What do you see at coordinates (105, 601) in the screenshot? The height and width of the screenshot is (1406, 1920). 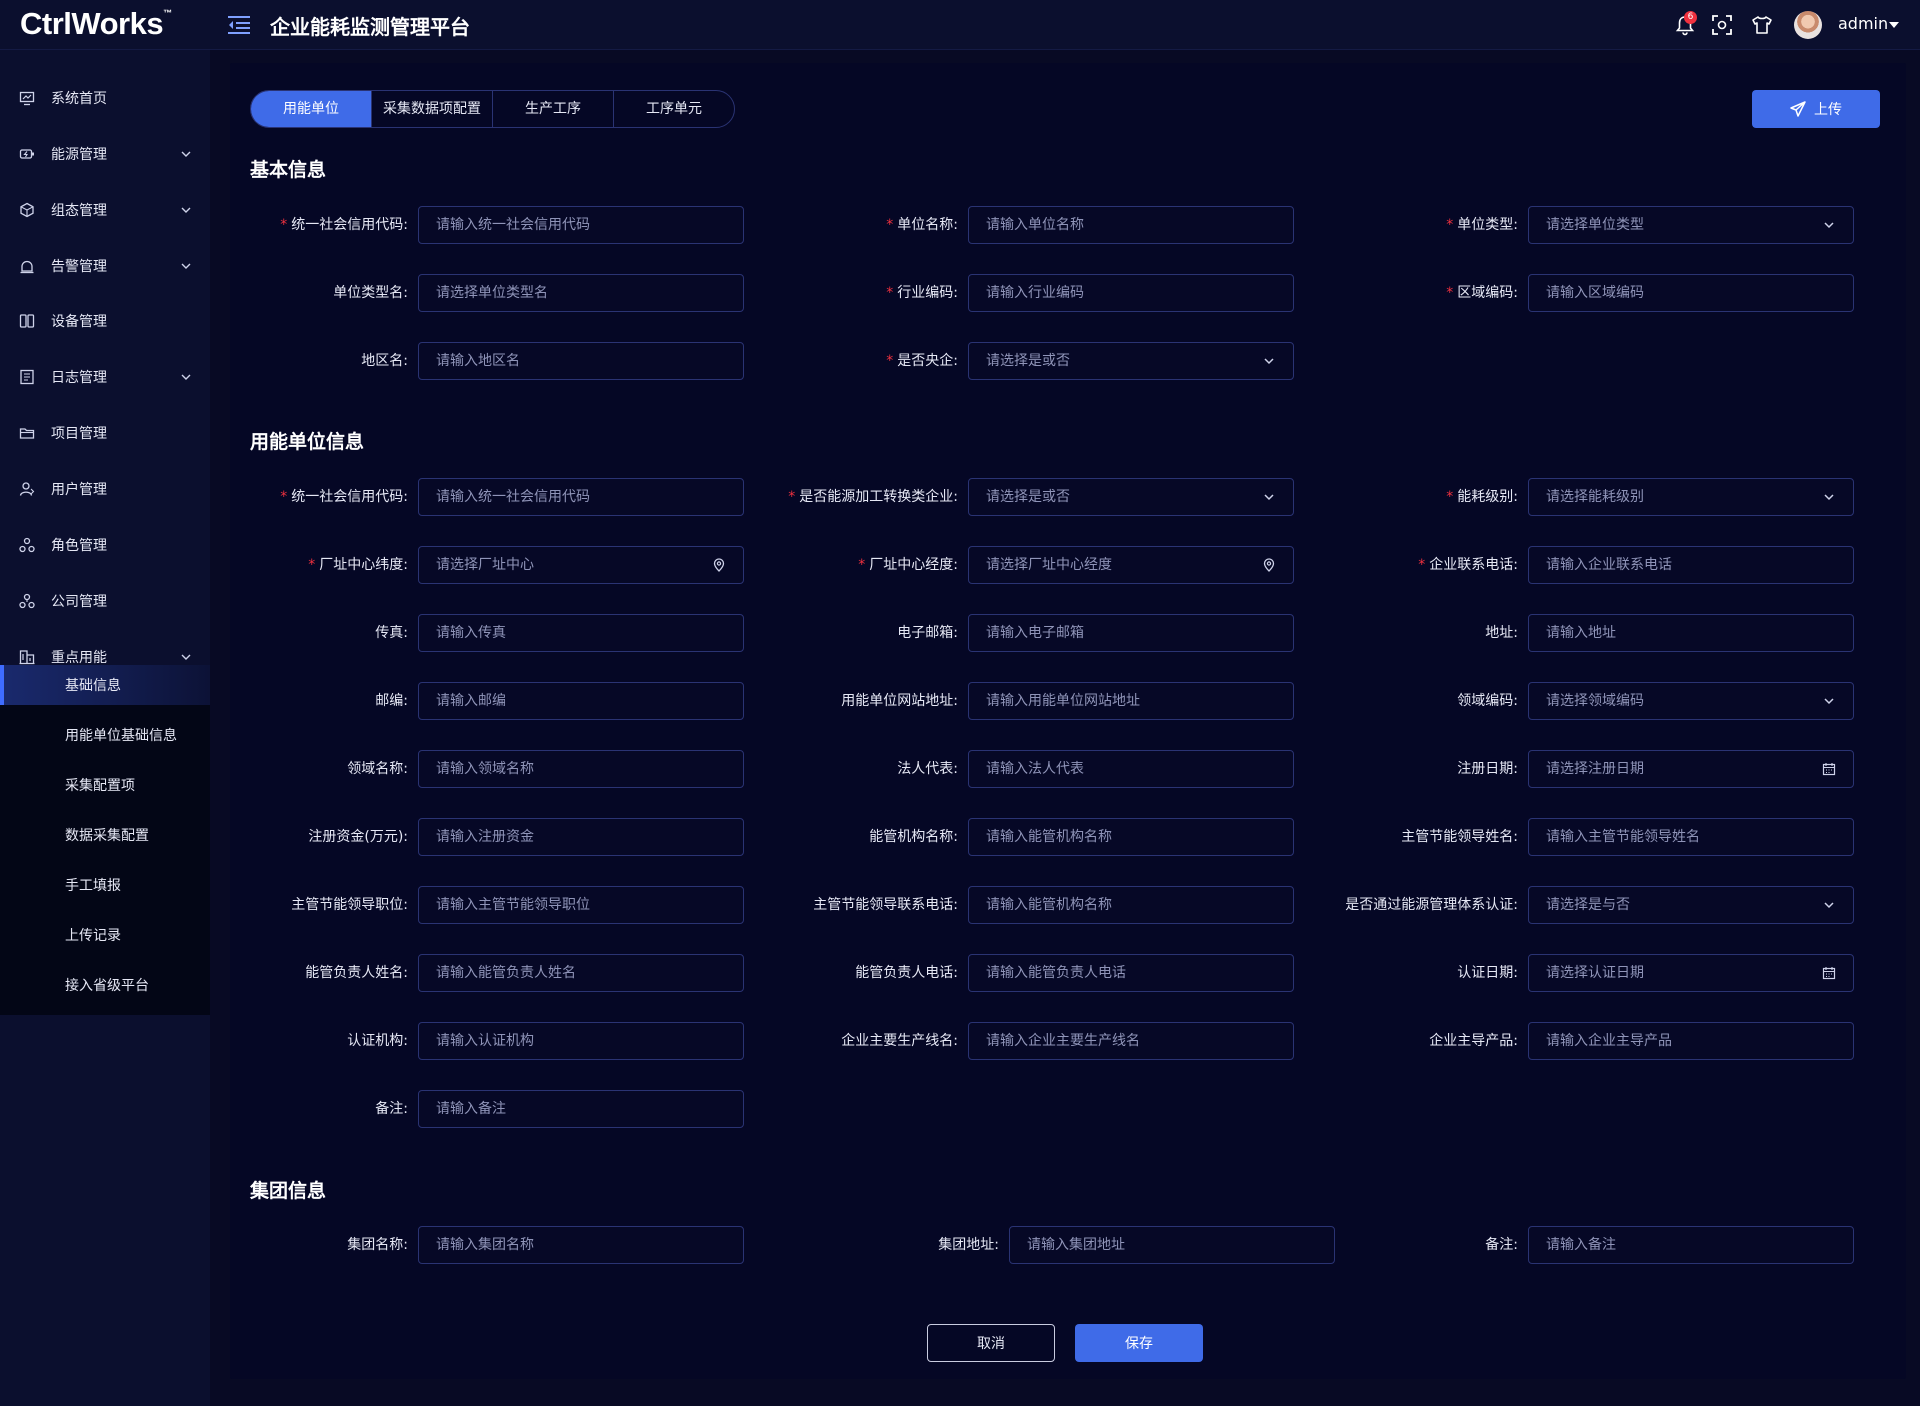 I see `sidebar-item-company: 公司管理` at bounding box center [105, 601].